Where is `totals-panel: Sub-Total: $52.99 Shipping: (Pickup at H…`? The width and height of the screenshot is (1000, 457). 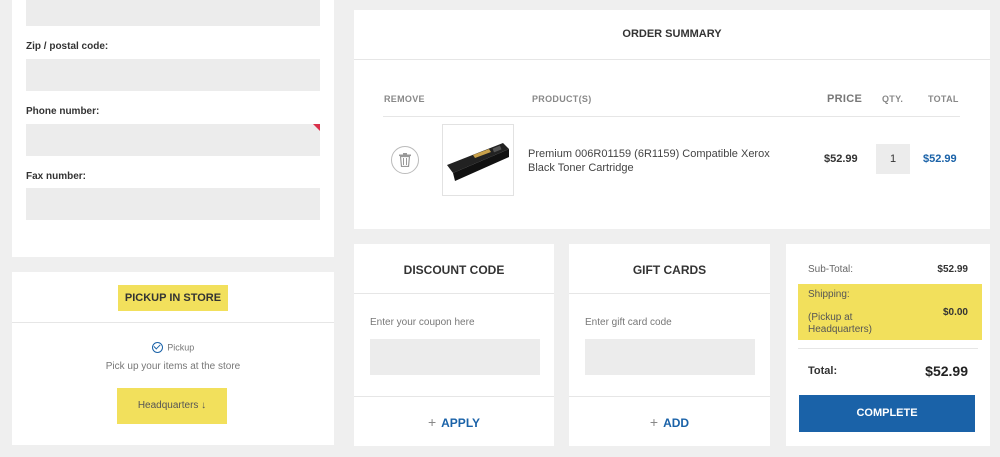
totals-panel: Sub-Total: $52.99 Shipping: (Pickup at H… is located at coordinates (888, 345).